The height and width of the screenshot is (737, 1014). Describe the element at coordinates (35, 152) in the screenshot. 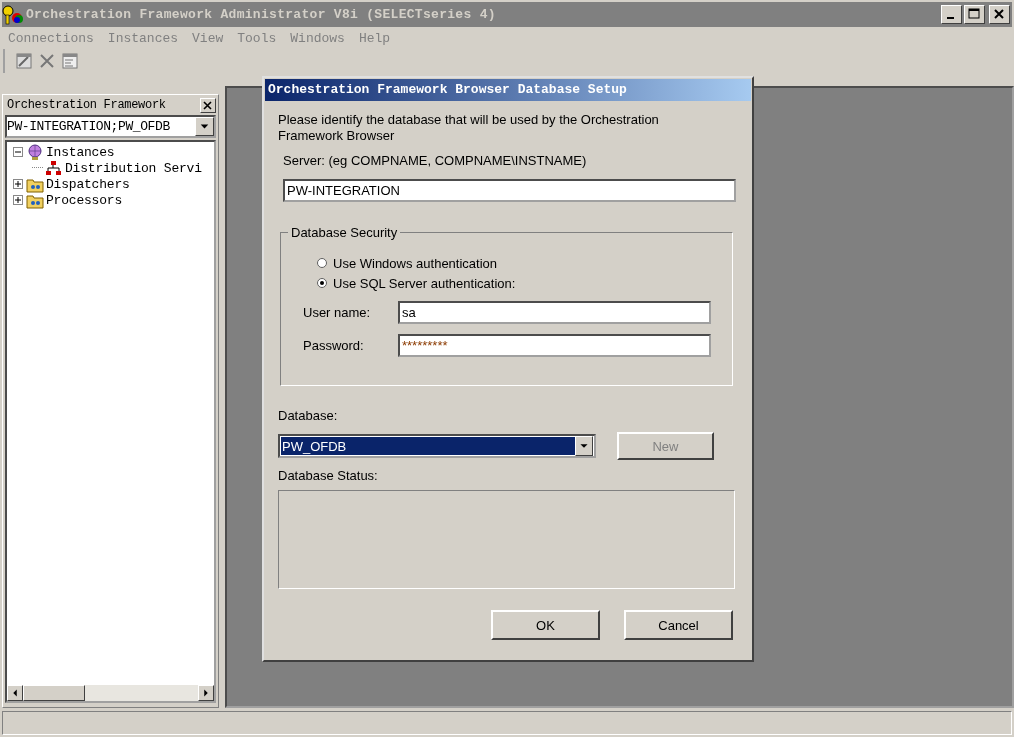

I see `globe-icon` at that location.